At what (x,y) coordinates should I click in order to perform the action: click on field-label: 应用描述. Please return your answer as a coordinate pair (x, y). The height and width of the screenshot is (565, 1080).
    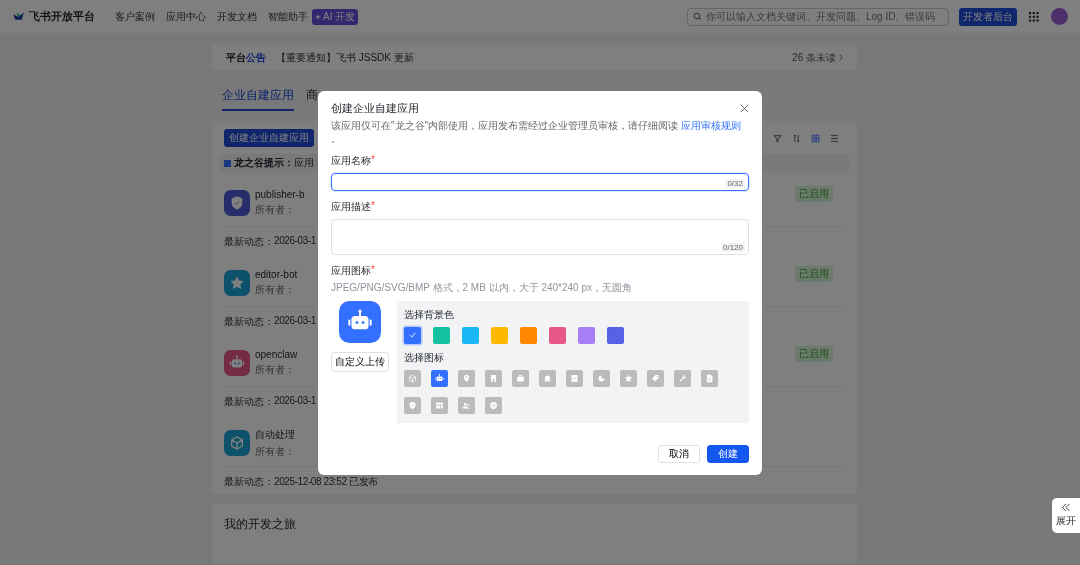
    Looking at the image, I should click on (351, 206).